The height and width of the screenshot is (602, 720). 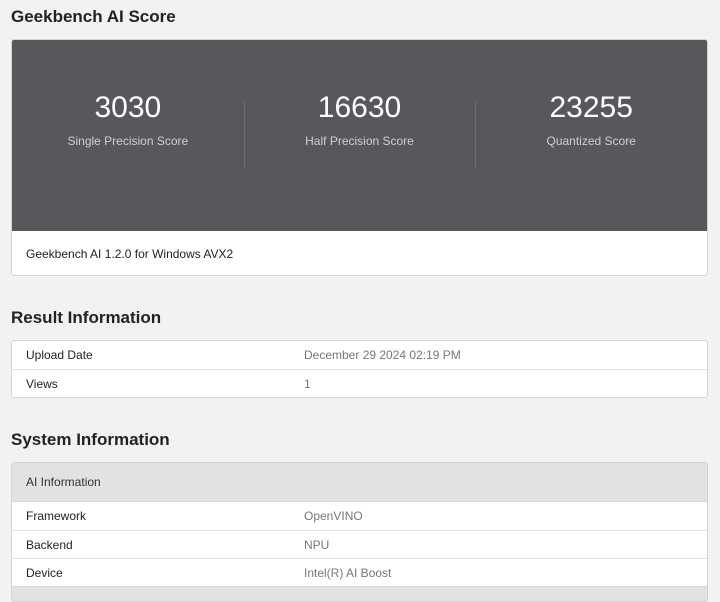 I want to click on table-row-framework: Framework OpenVINO, so click(x=359, y=516).